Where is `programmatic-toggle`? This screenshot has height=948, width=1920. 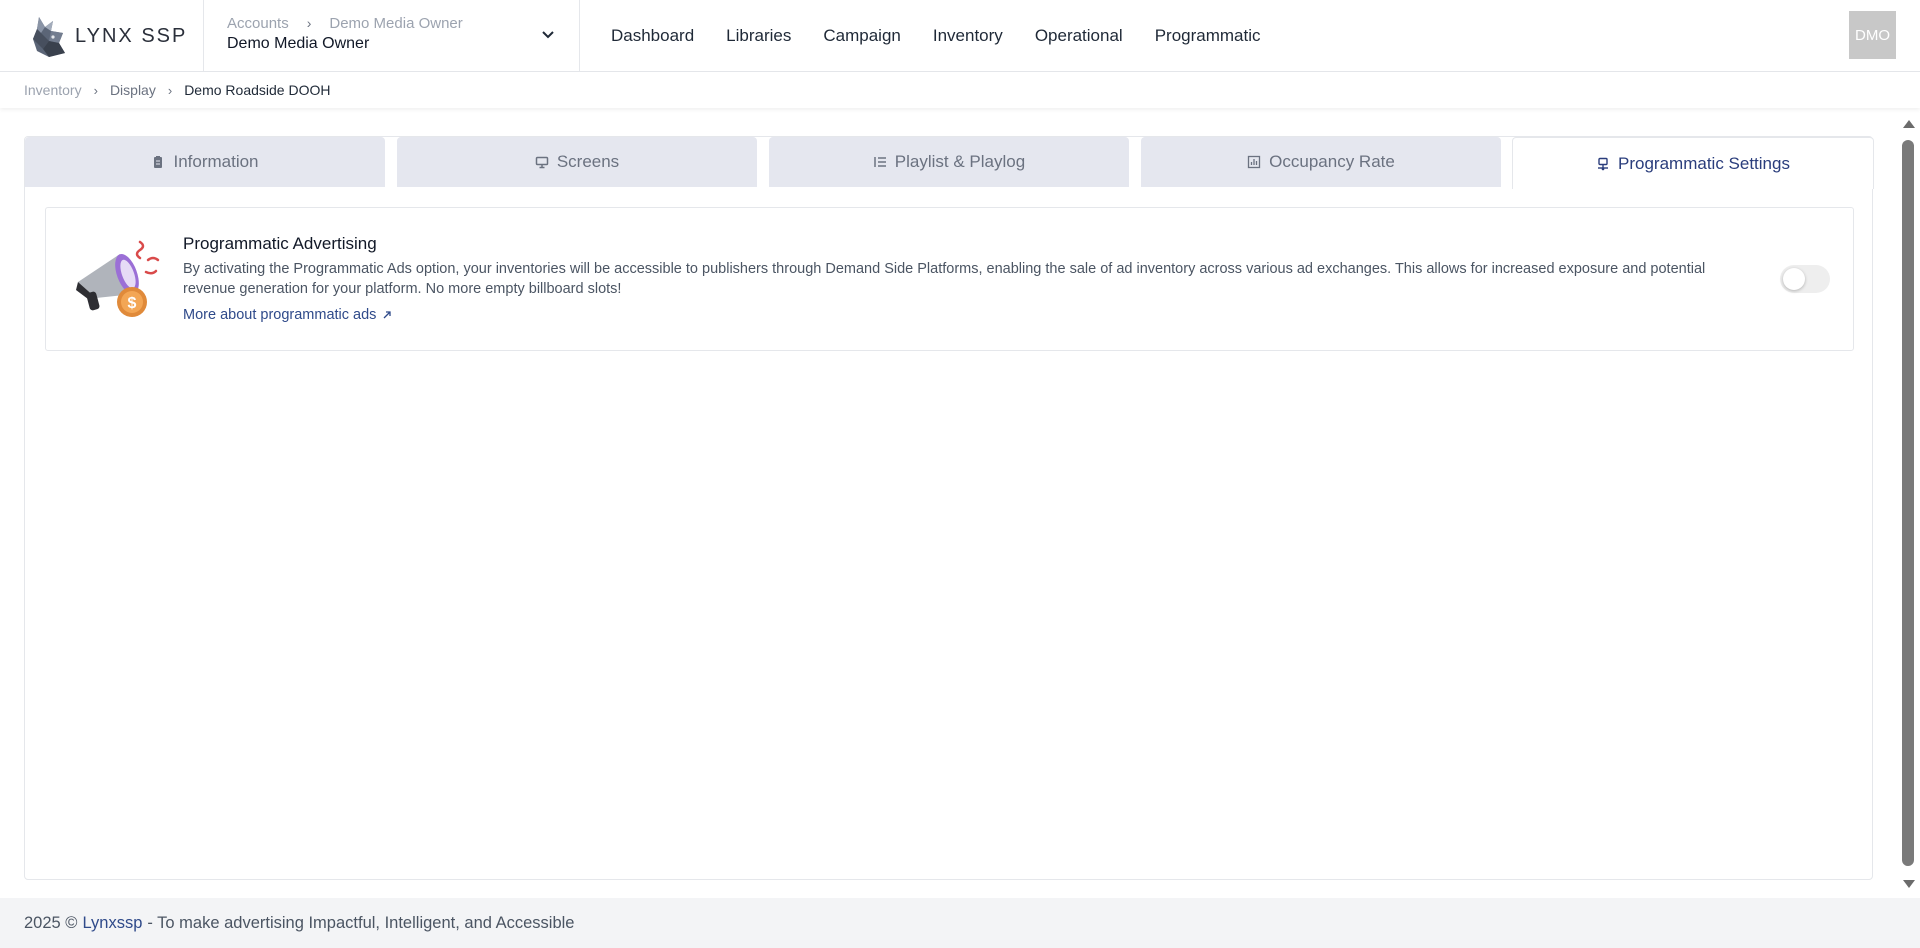 programmatic-toggle is located at coordinates (1805, 279).